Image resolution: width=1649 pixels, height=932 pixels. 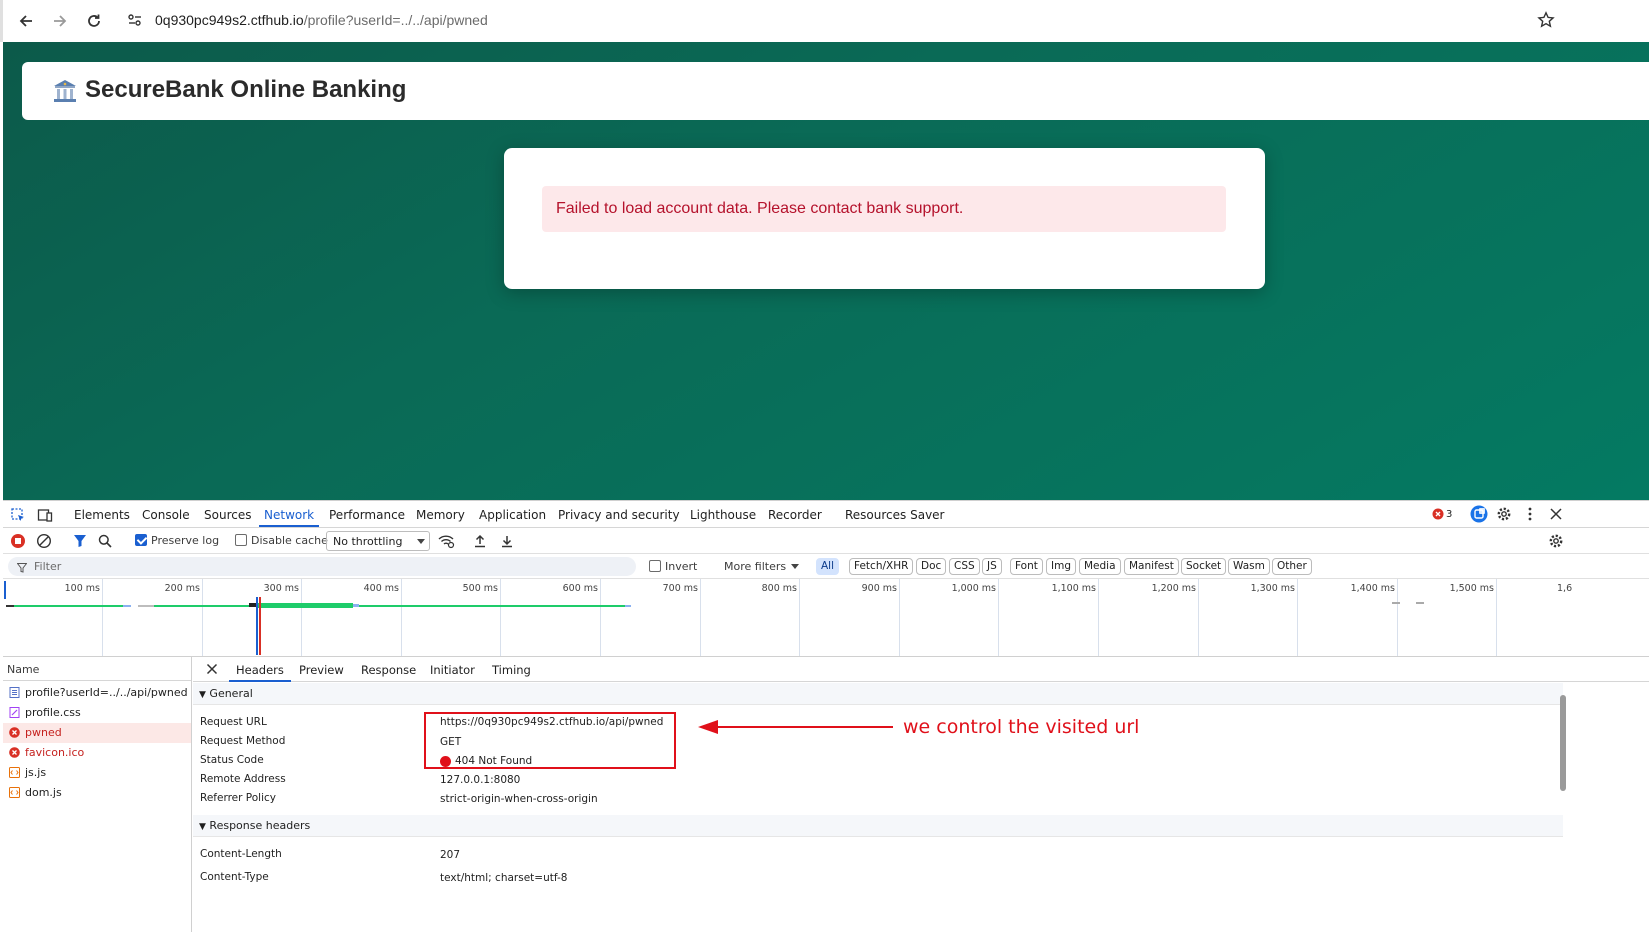 I want to click on network-conditions-icon, so click(x=446, y=541).